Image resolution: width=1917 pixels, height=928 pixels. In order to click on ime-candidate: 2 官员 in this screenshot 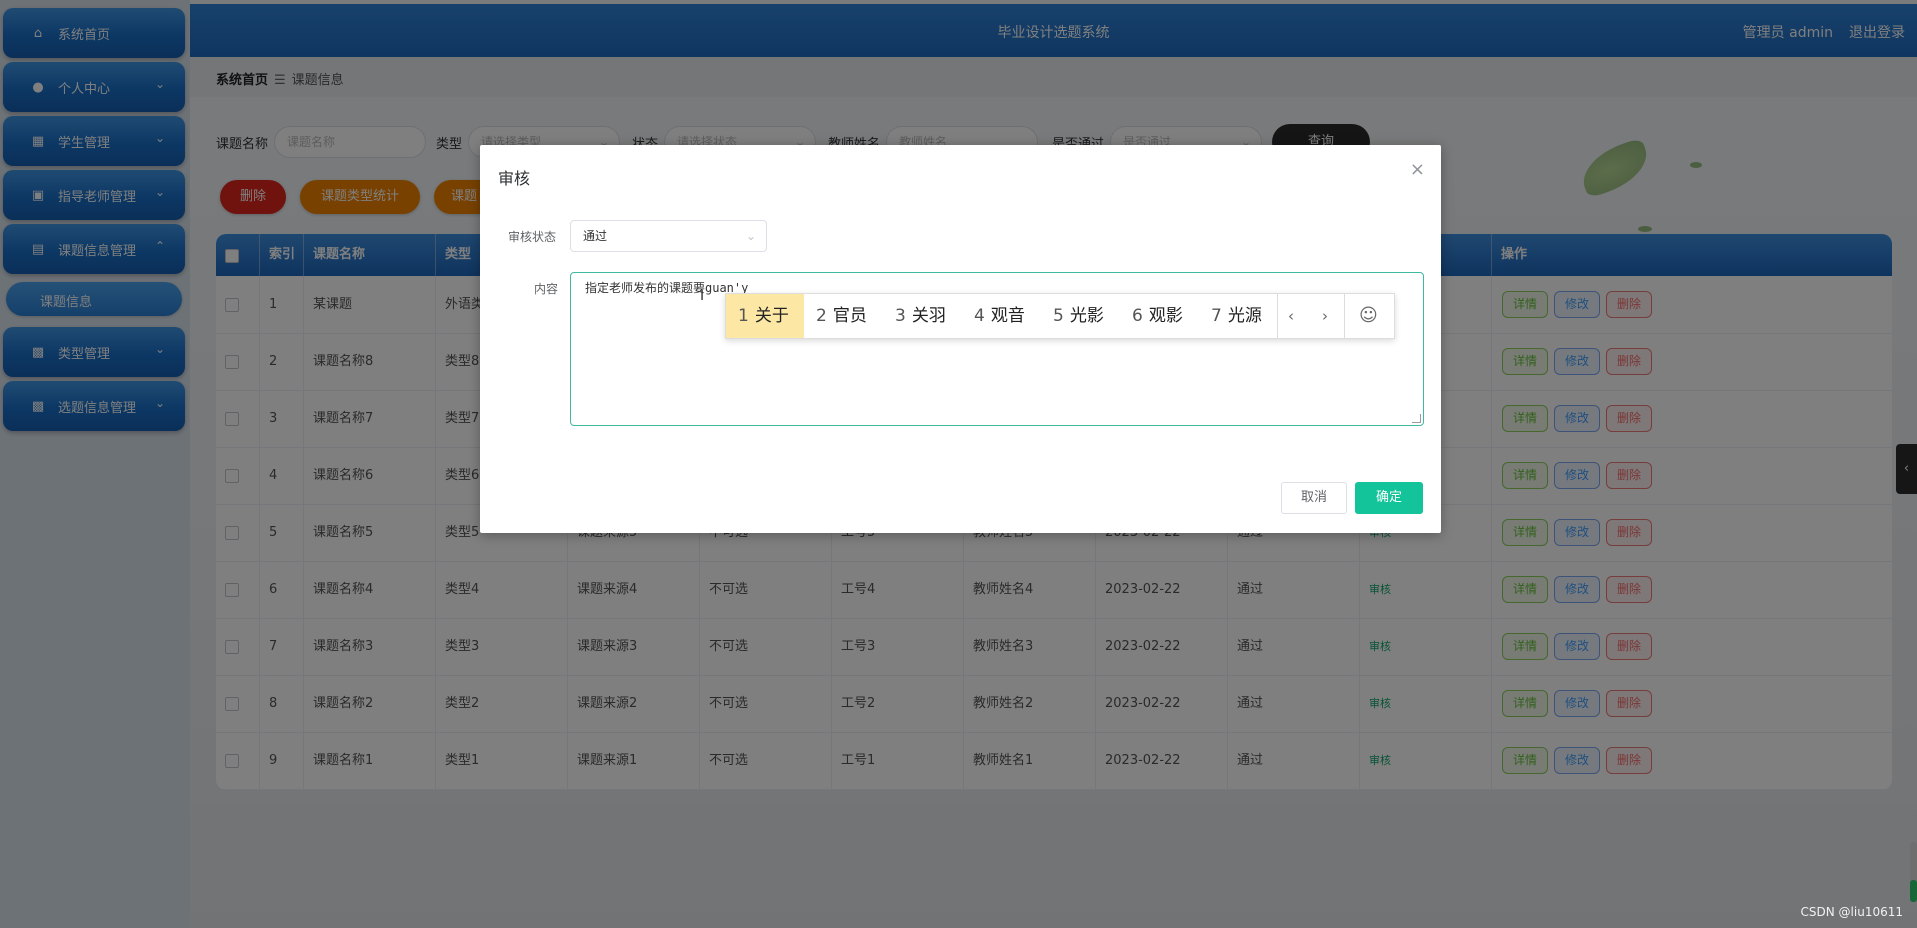, I will do `click(841, 316)`.